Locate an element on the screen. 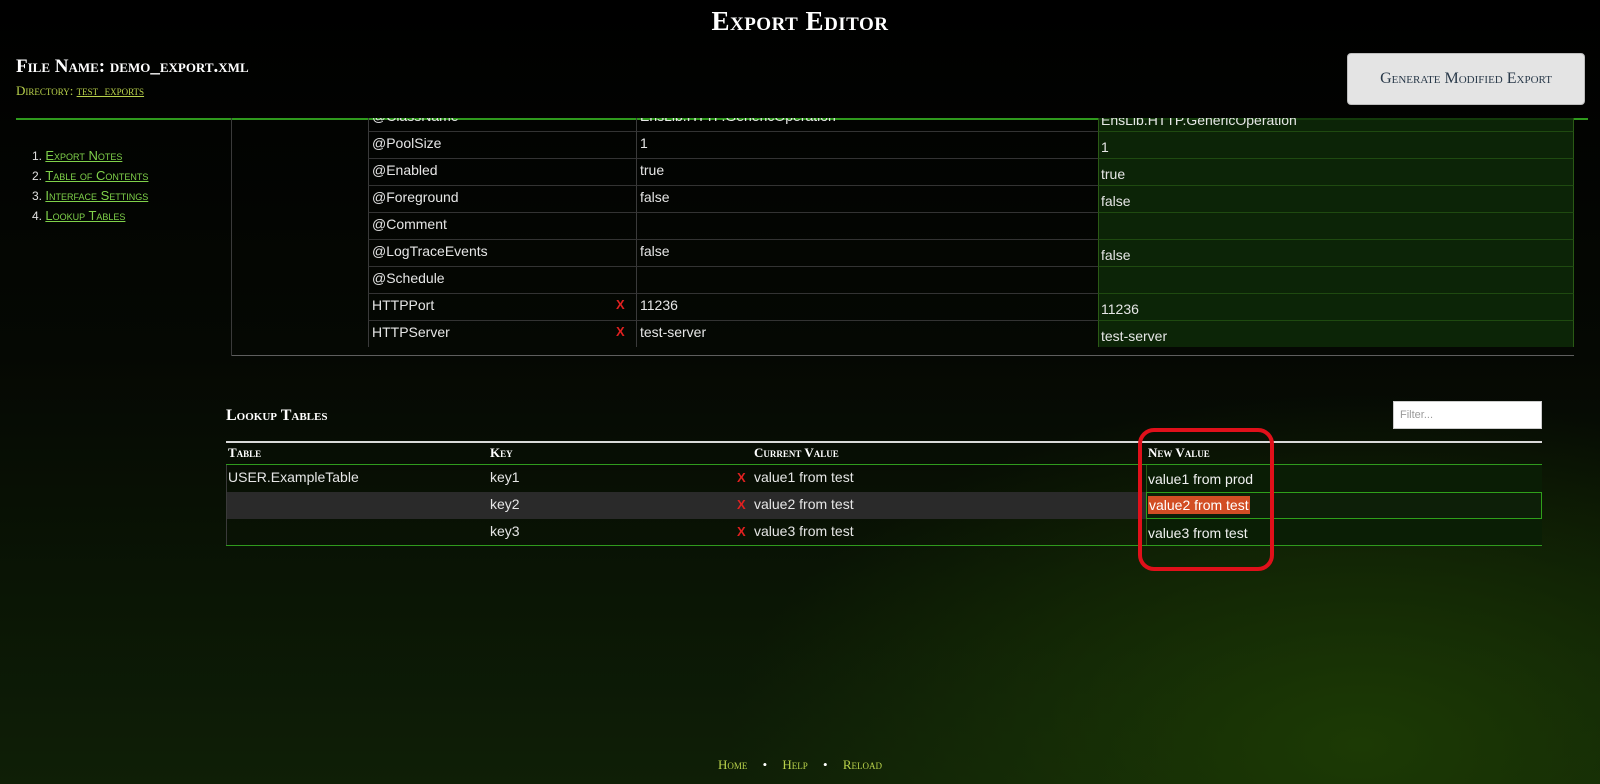  column-header-key: Key is located at coordinates (501, 452).